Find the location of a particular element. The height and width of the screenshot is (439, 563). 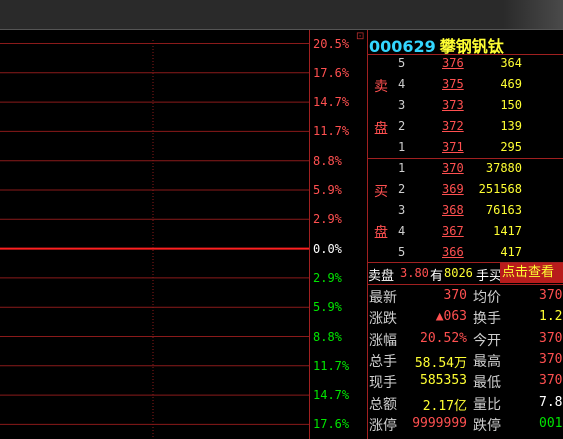

buy-price: 367 is located at coordinates (453, 231).